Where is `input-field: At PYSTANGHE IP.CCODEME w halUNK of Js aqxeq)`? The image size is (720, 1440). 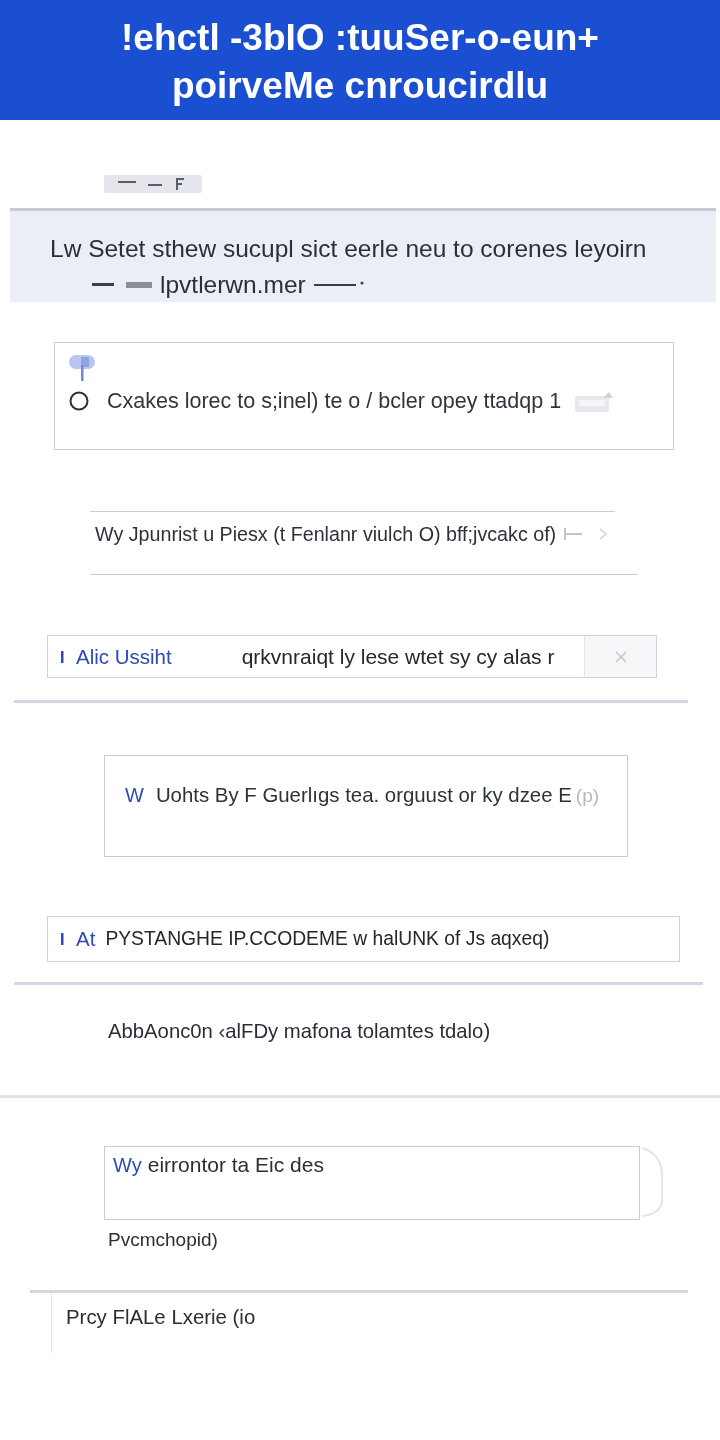
input-field: At PYSTANGHE IP.CCODEME w halUNK of Js aqxeq) is located at coordinates (363, 939).